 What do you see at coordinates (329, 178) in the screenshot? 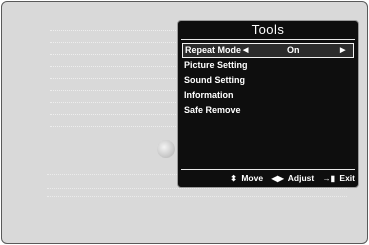
I see `exit-icon: →▮` at bounding box center [329, 178].